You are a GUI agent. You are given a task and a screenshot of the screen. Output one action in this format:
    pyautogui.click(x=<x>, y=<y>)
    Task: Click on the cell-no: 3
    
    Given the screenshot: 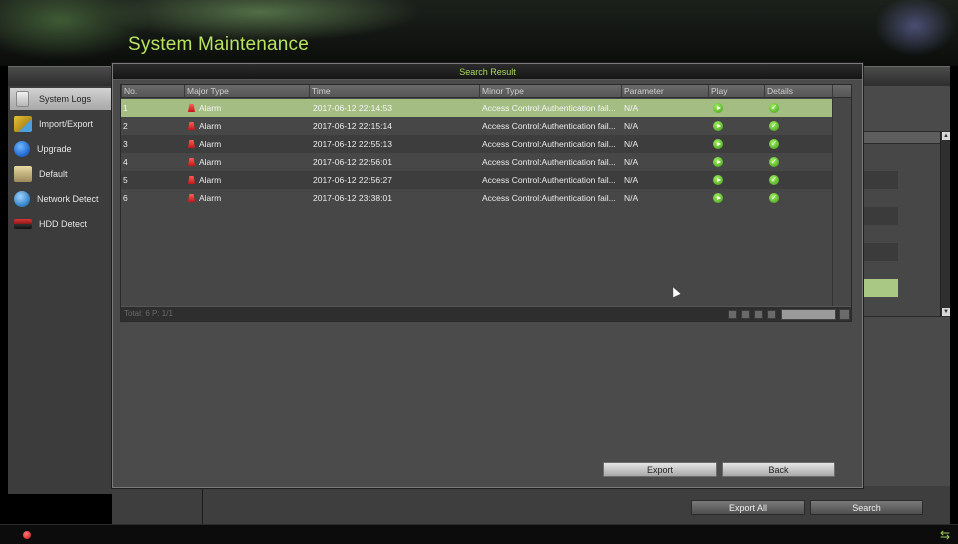 What is the action you would take?
    pyautogui.click(x=125, y=144)
    